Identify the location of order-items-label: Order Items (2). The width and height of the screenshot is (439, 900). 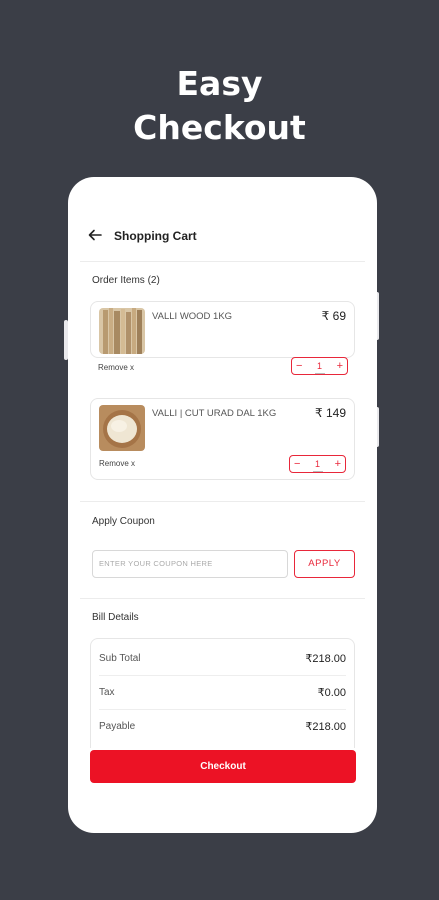
(126, 280).